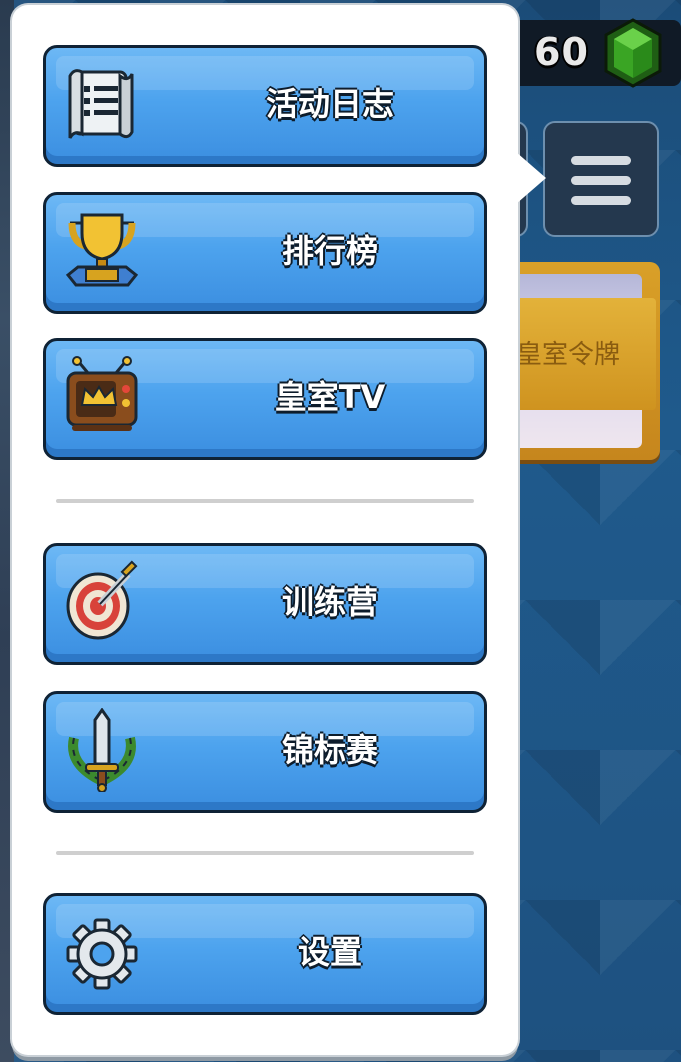 Image resolution: width=681 pixels, height=1062 pixels. Describe the element at coordinates (633, 53) in the screenshot. I see `green-gem-icon` at that location.